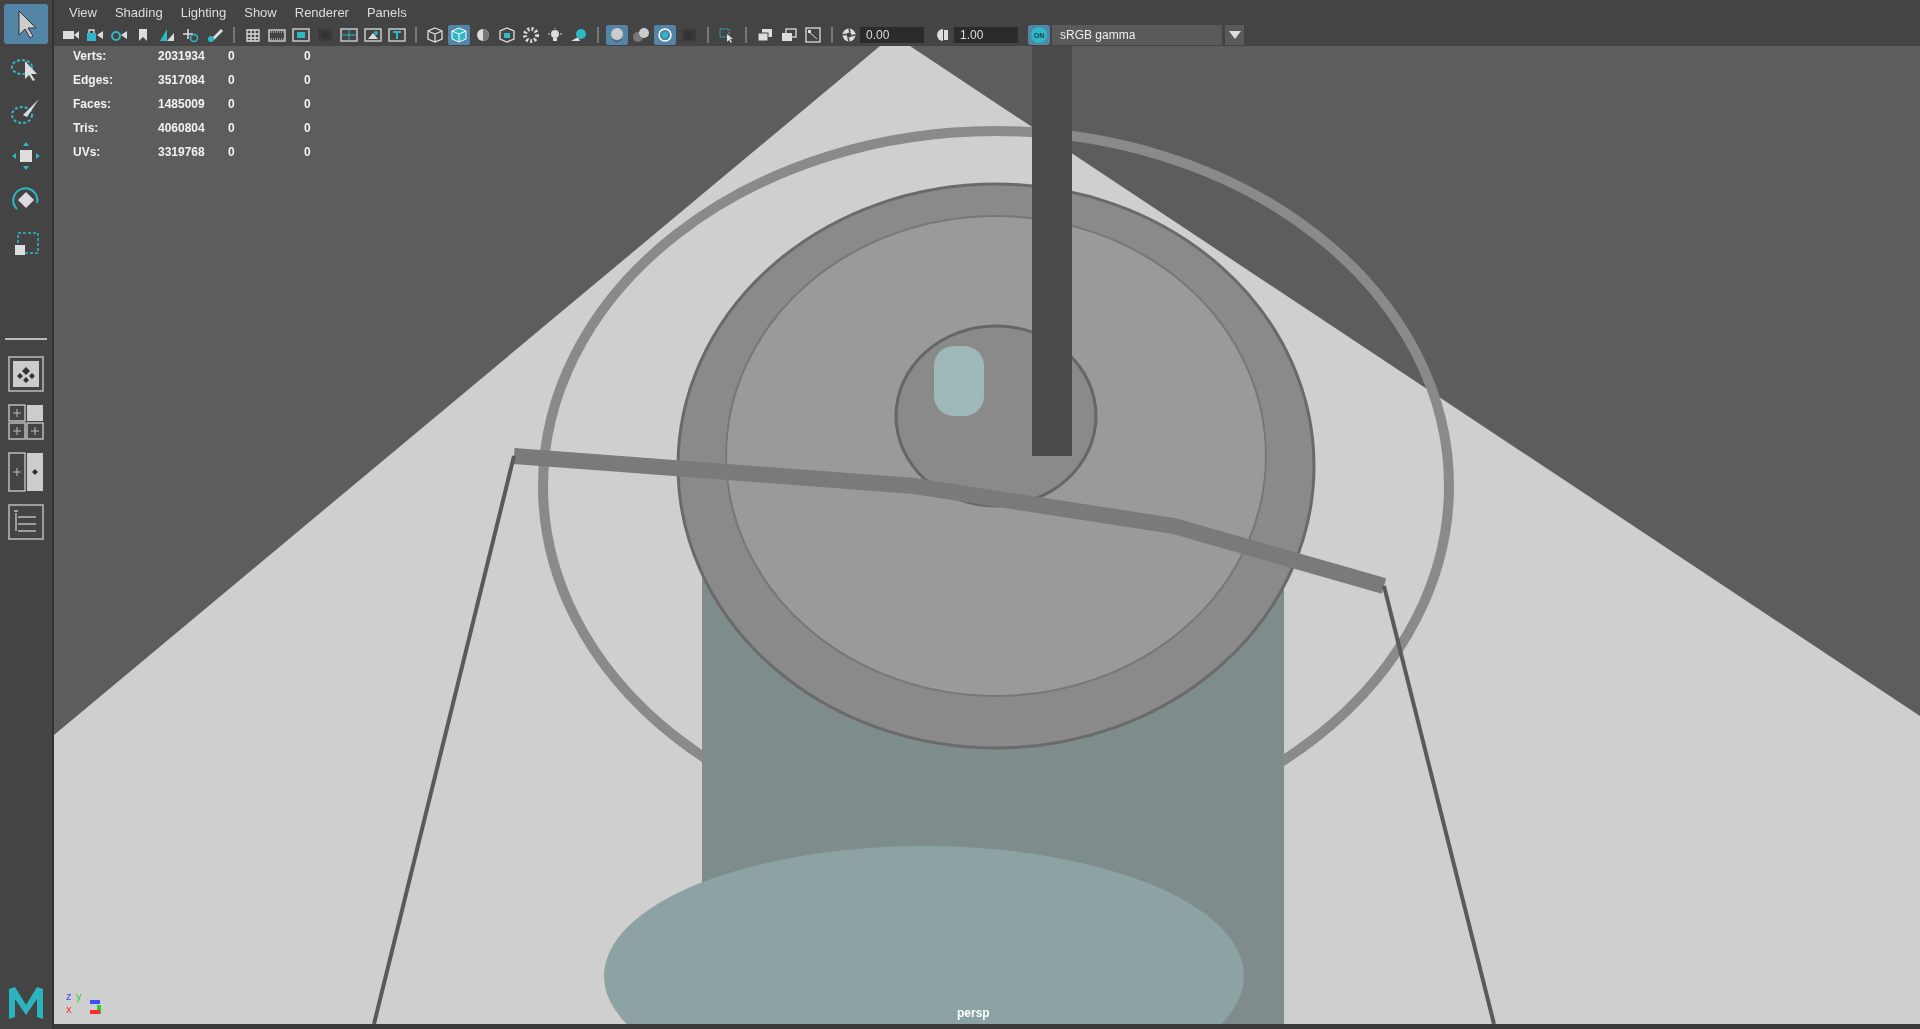 This screenshot has height=1029, width=1920. Describe the element at coordinates (95, 35) in the screenshot. I see `camera-lock-icon` at that location.